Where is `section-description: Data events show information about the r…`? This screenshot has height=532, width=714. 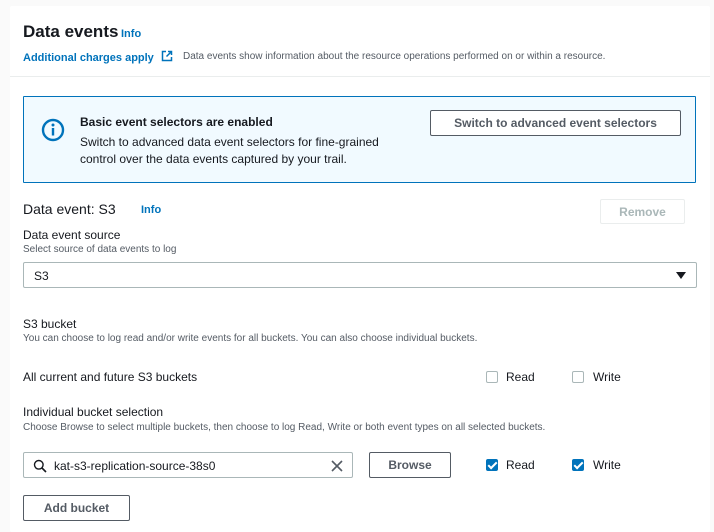 section-description: Data events show information about the r… is located at coordinates (394, 56).